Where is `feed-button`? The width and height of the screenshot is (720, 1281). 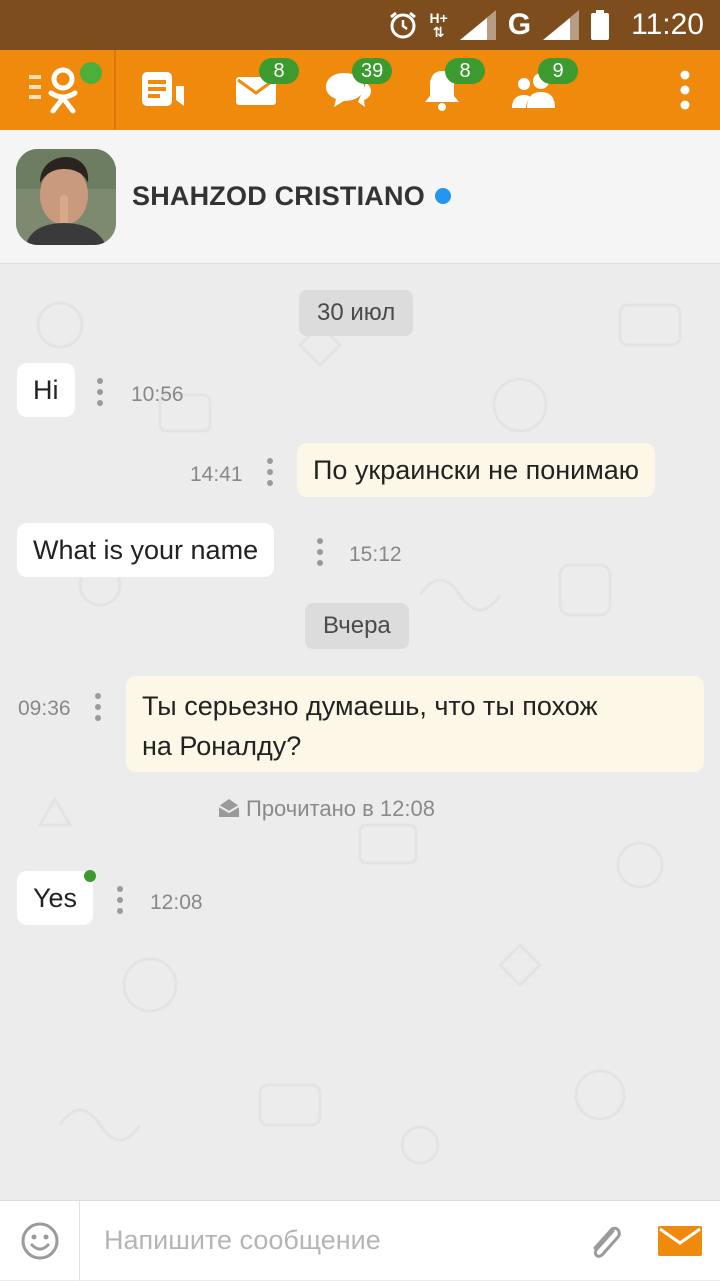
feed-button is located at coordinates (162, 90).